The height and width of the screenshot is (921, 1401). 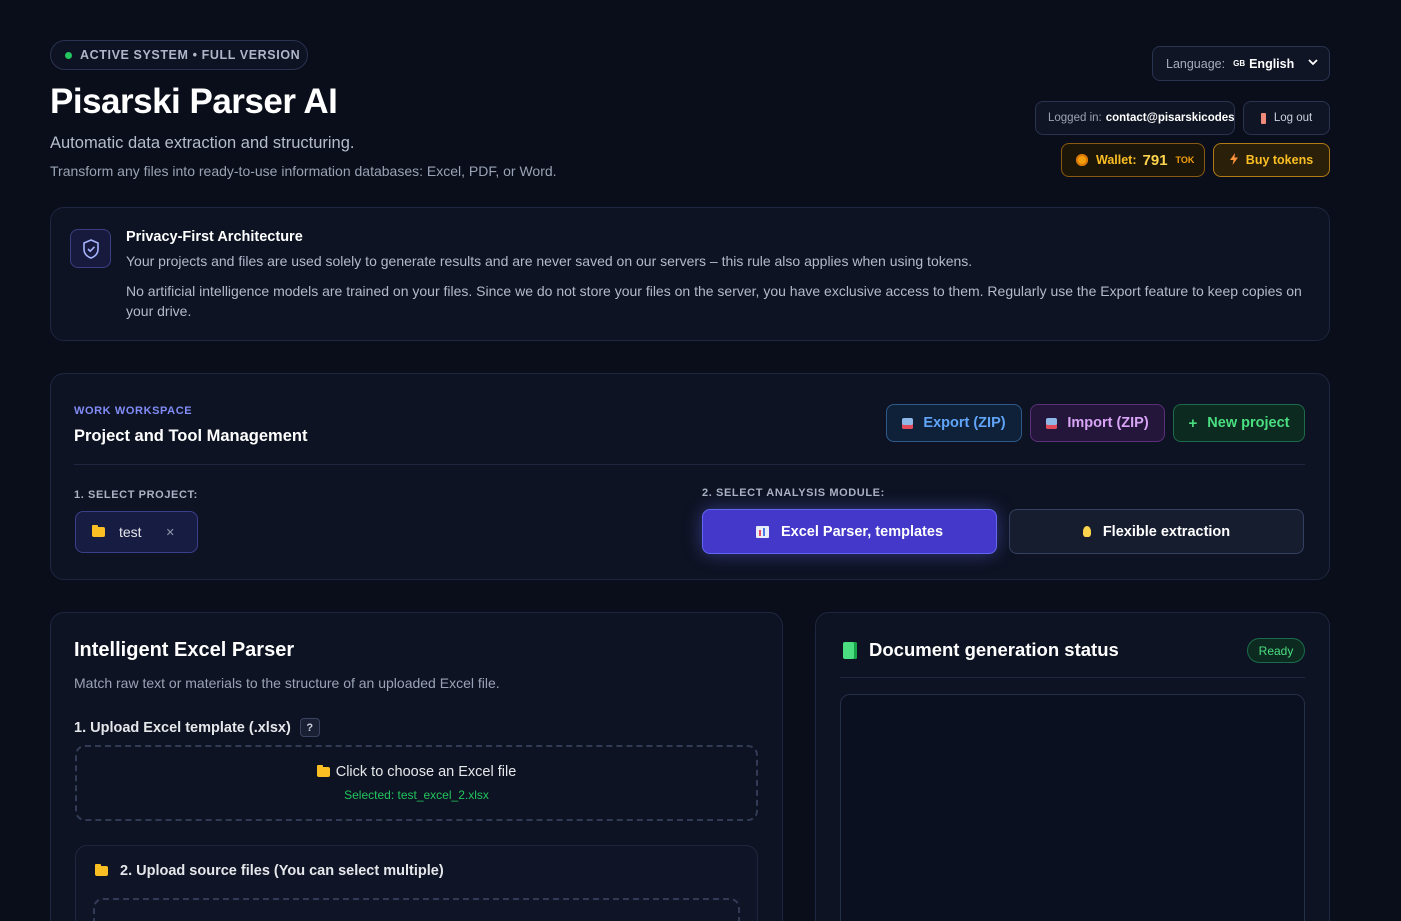 I want to click on bar-chart-icon, so click(x=762, y=531).